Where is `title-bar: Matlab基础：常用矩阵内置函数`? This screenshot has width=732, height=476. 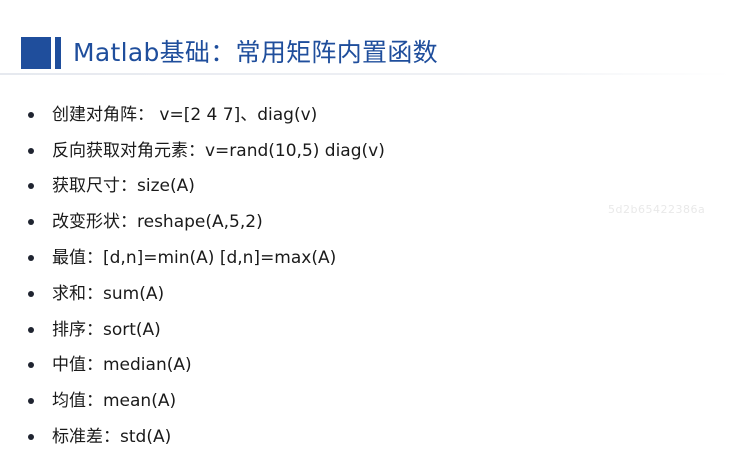
title-bar: Matlab基础：常用矩阵内置函数 is located at coordinates (229, 53).